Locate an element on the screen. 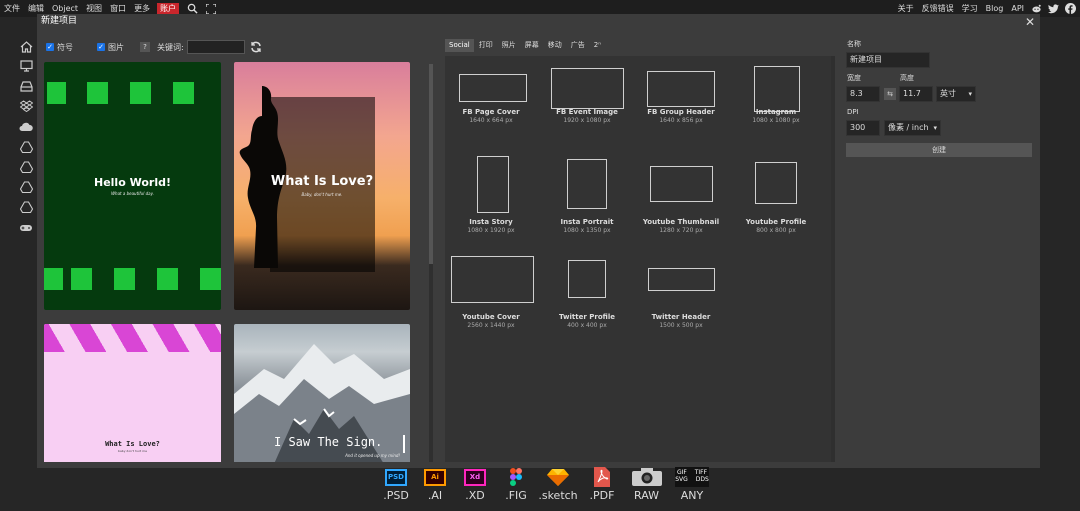  template-card: What Is Love? Baby, don't hurt me. is located at coordinates (322, 186).